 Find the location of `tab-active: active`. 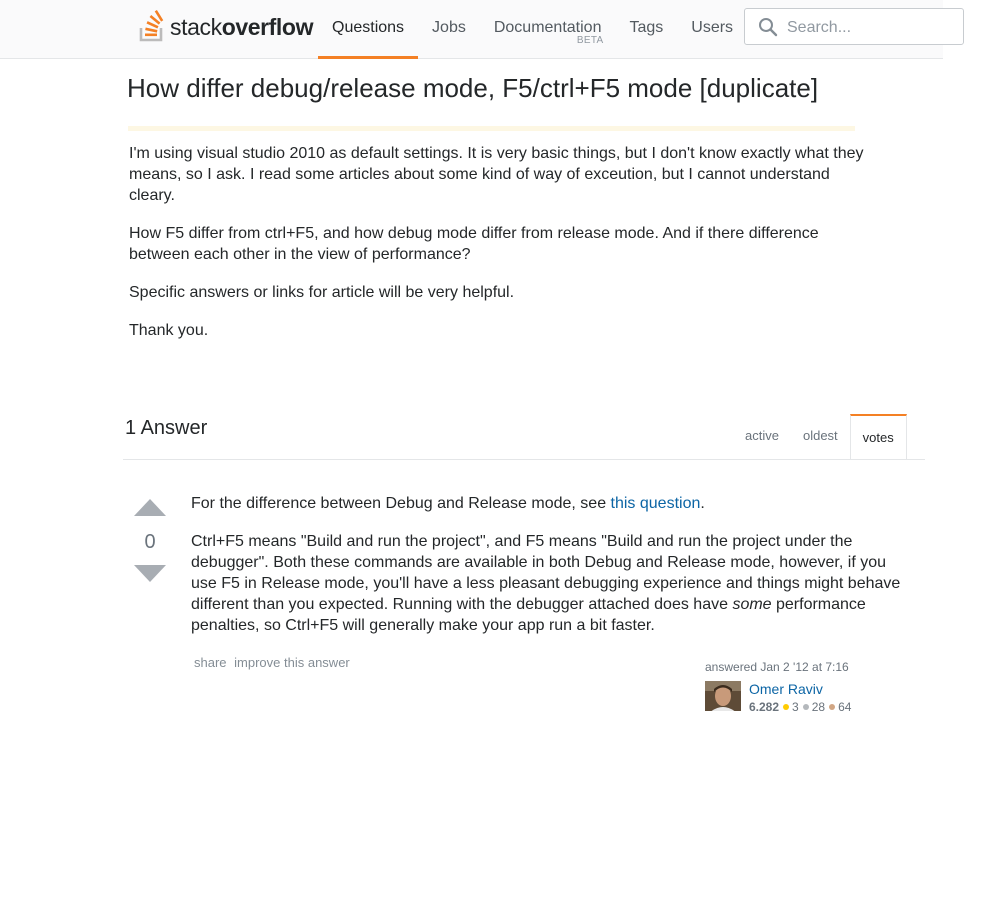

tab-active: active is located at coordinates (762, 437).